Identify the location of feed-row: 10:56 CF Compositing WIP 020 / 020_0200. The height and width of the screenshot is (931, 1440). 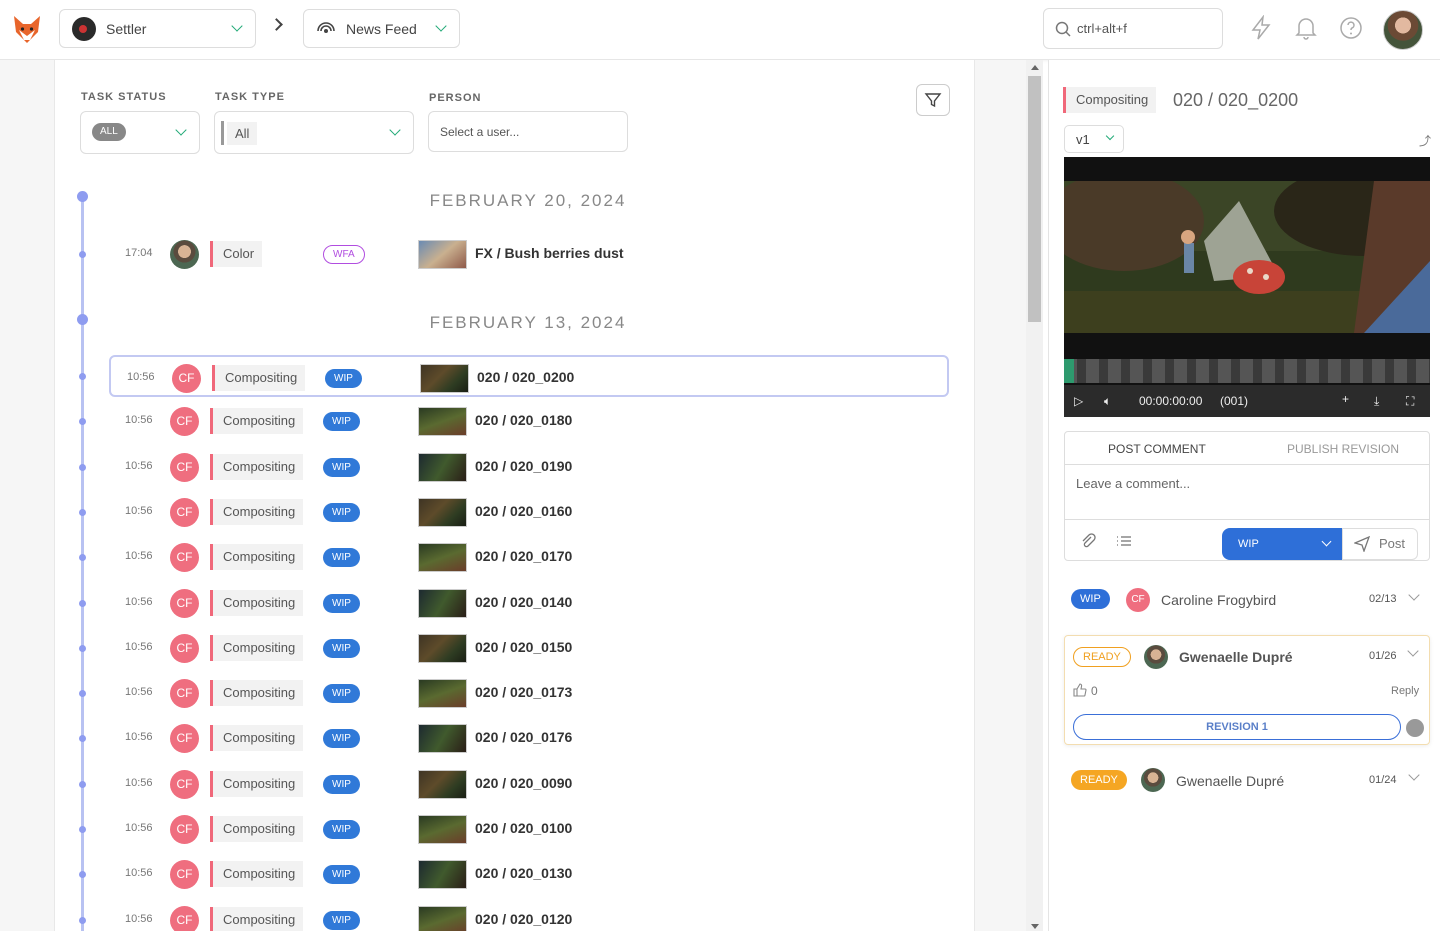
(529, 376).